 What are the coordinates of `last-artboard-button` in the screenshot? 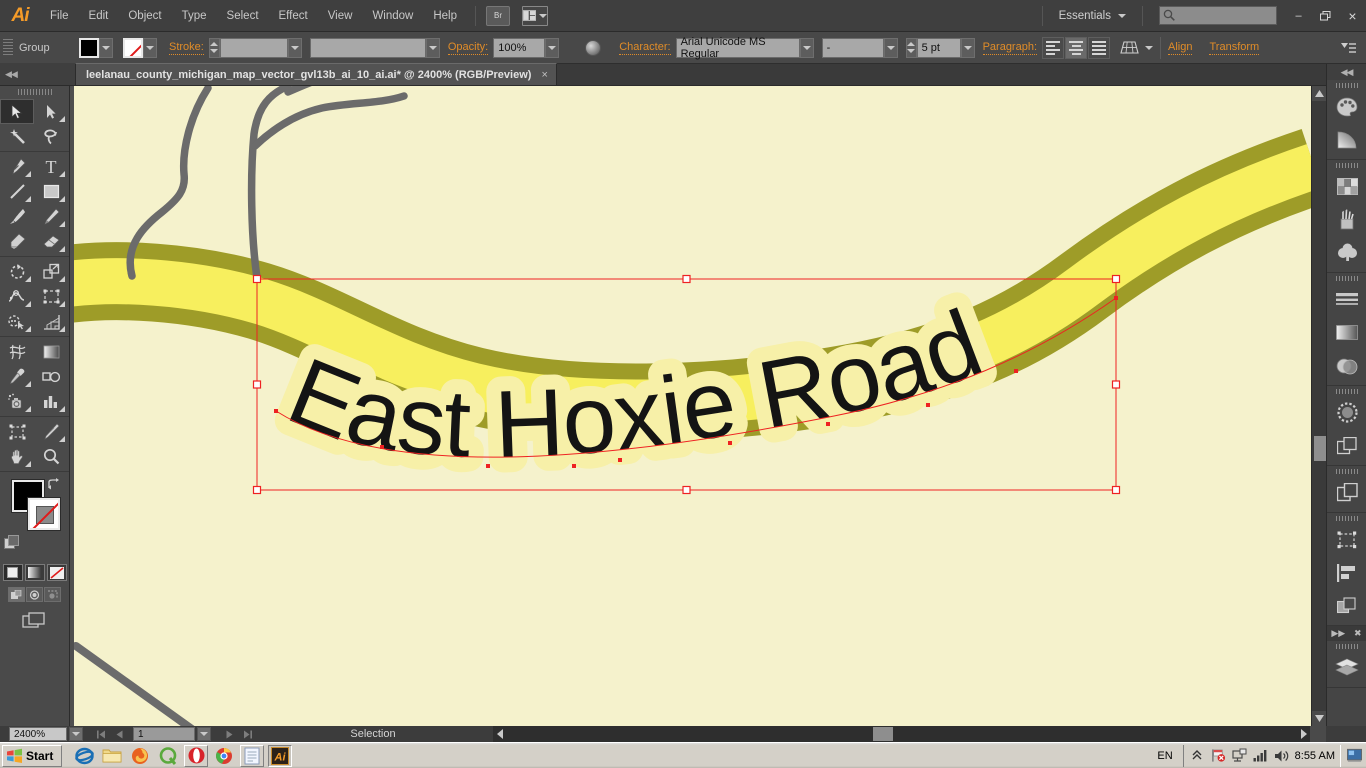 It's located at (247, 734).